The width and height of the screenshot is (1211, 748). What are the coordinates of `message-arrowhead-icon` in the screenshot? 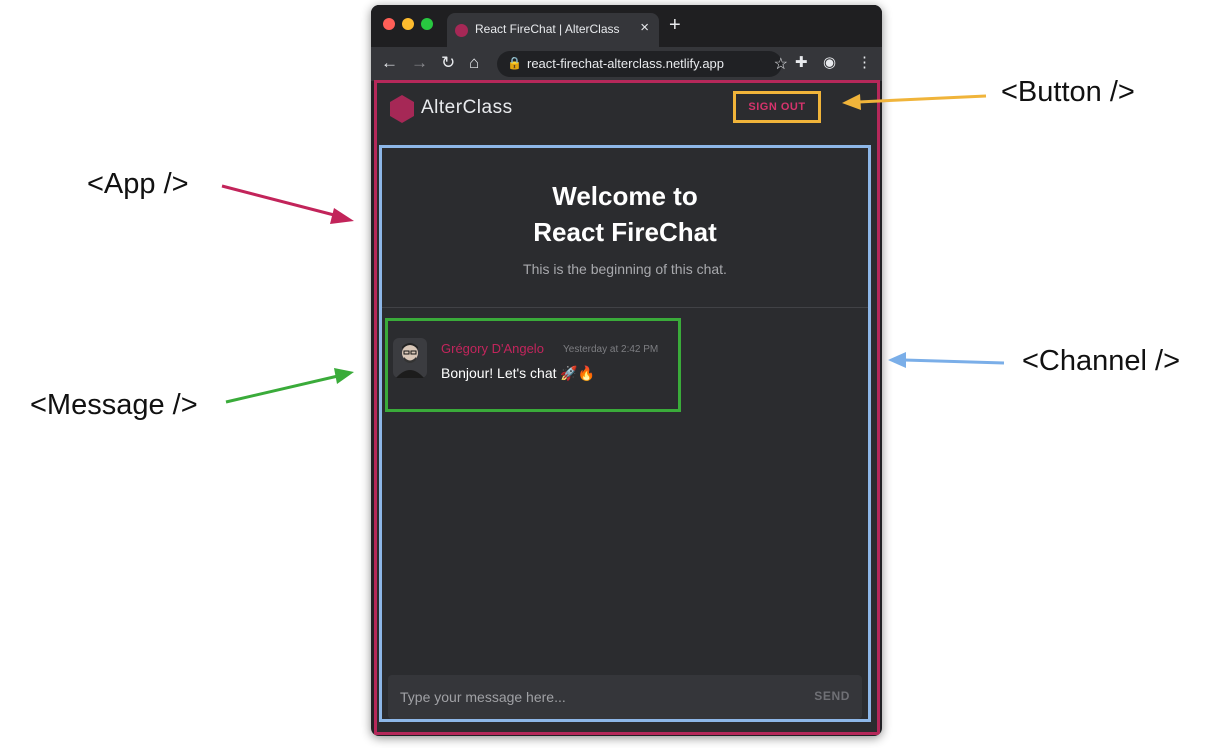 It's located at (344, 376).